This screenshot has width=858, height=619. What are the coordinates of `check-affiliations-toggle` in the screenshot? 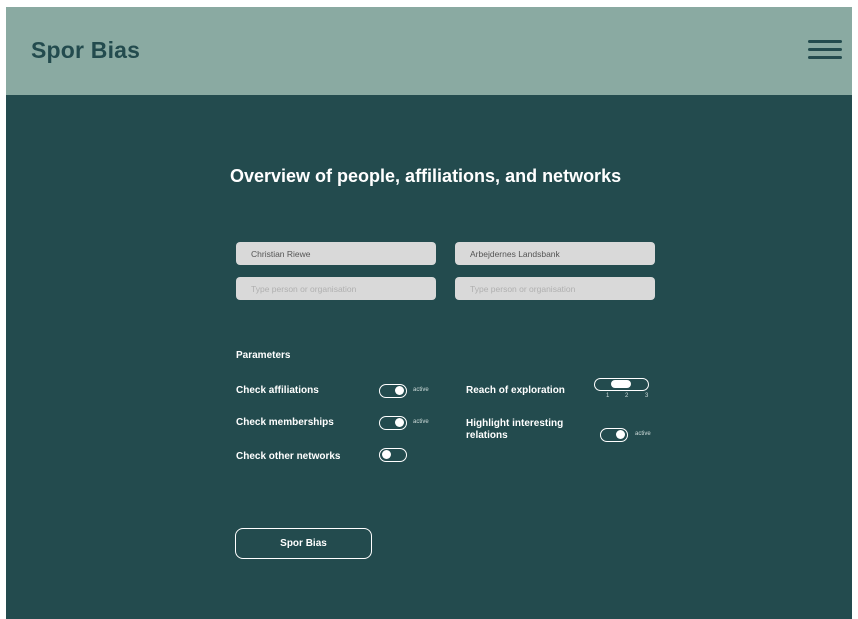 It's located at (393, 391).